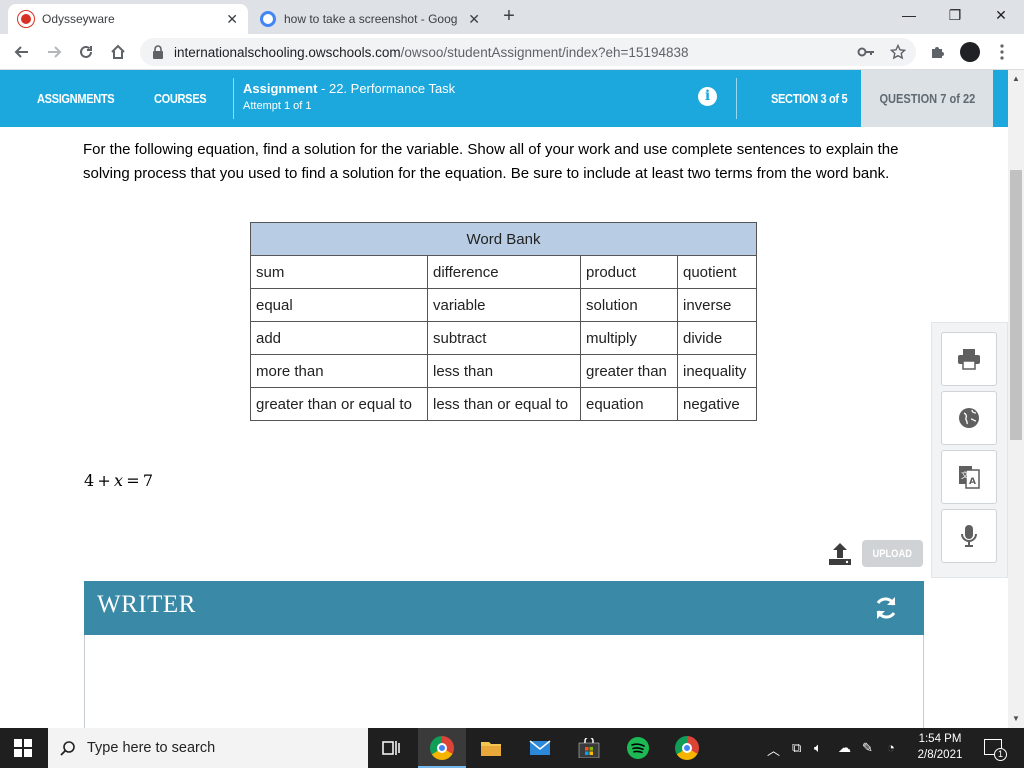 Image resolution: width=1024 pixels, height=768 pixels. I want to click on word-cell: difference, so click(504, 272).